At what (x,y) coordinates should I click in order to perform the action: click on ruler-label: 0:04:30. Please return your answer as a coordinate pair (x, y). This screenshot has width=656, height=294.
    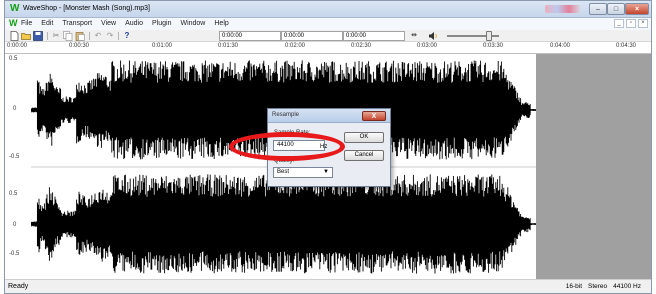
    Looking at the image, I should click on (626, 46).